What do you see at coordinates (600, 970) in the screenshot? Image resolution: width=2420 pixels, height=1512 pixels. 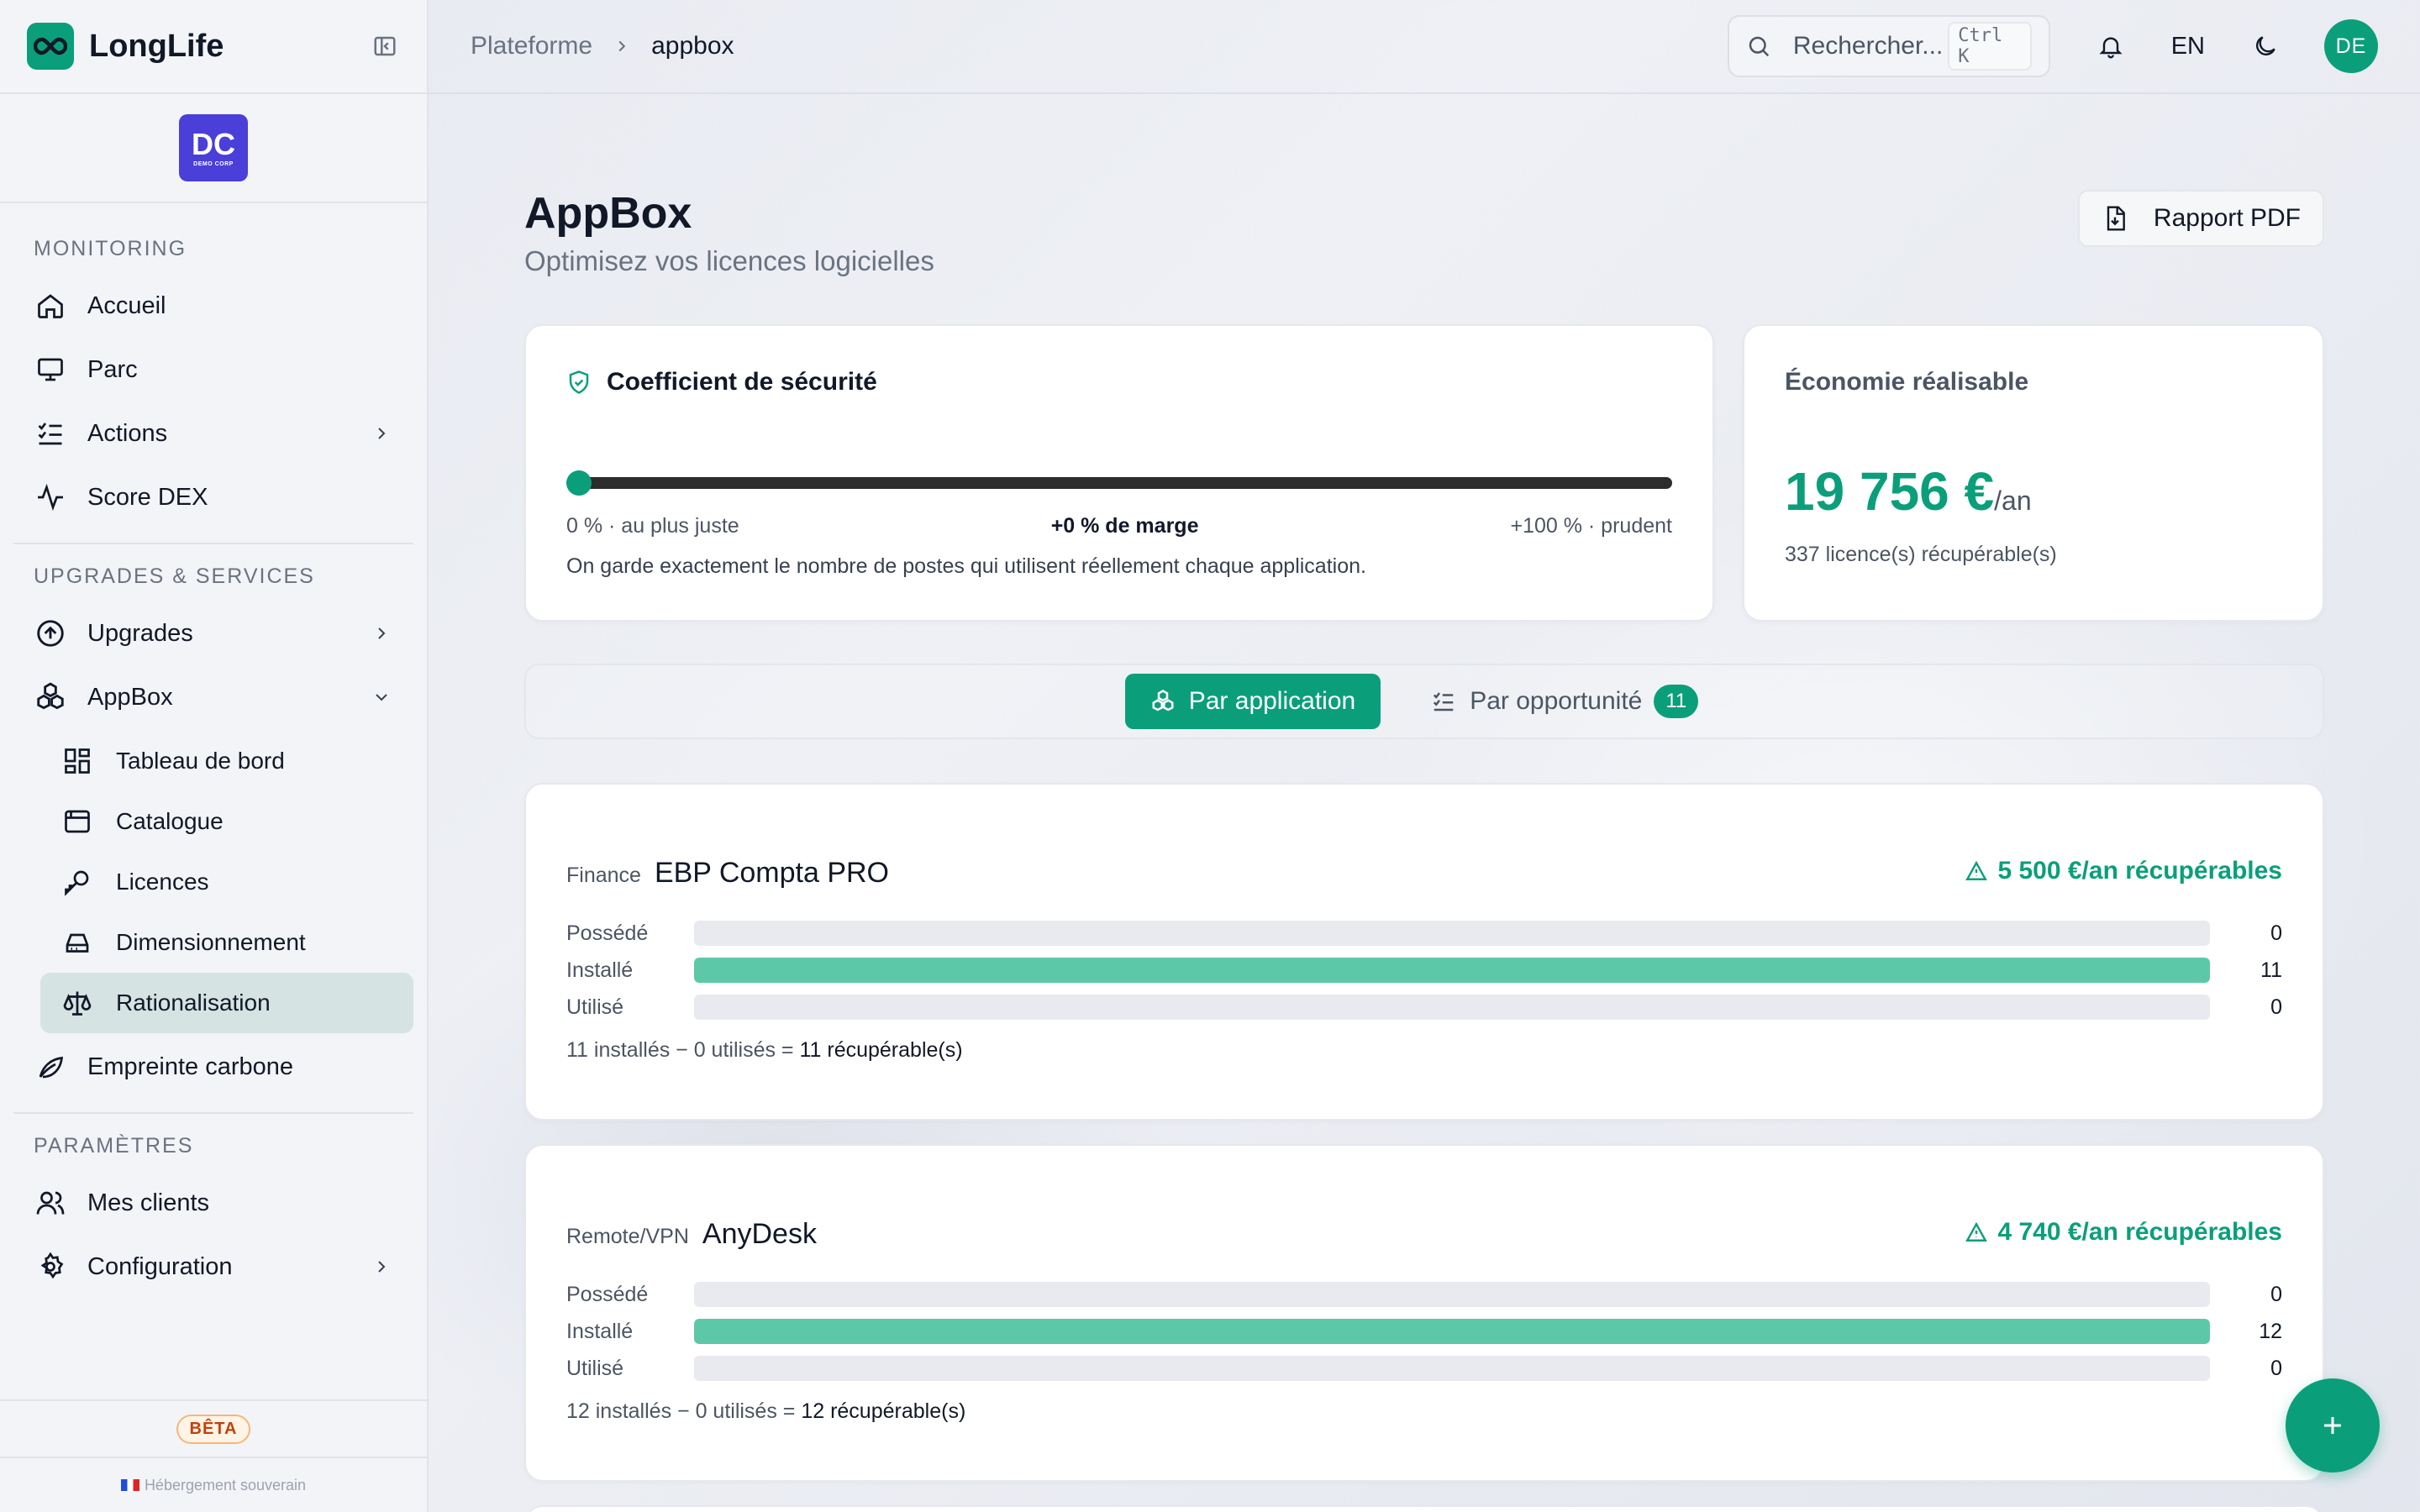 I see `bar-label: Installé` at bounding box center [600, 970].